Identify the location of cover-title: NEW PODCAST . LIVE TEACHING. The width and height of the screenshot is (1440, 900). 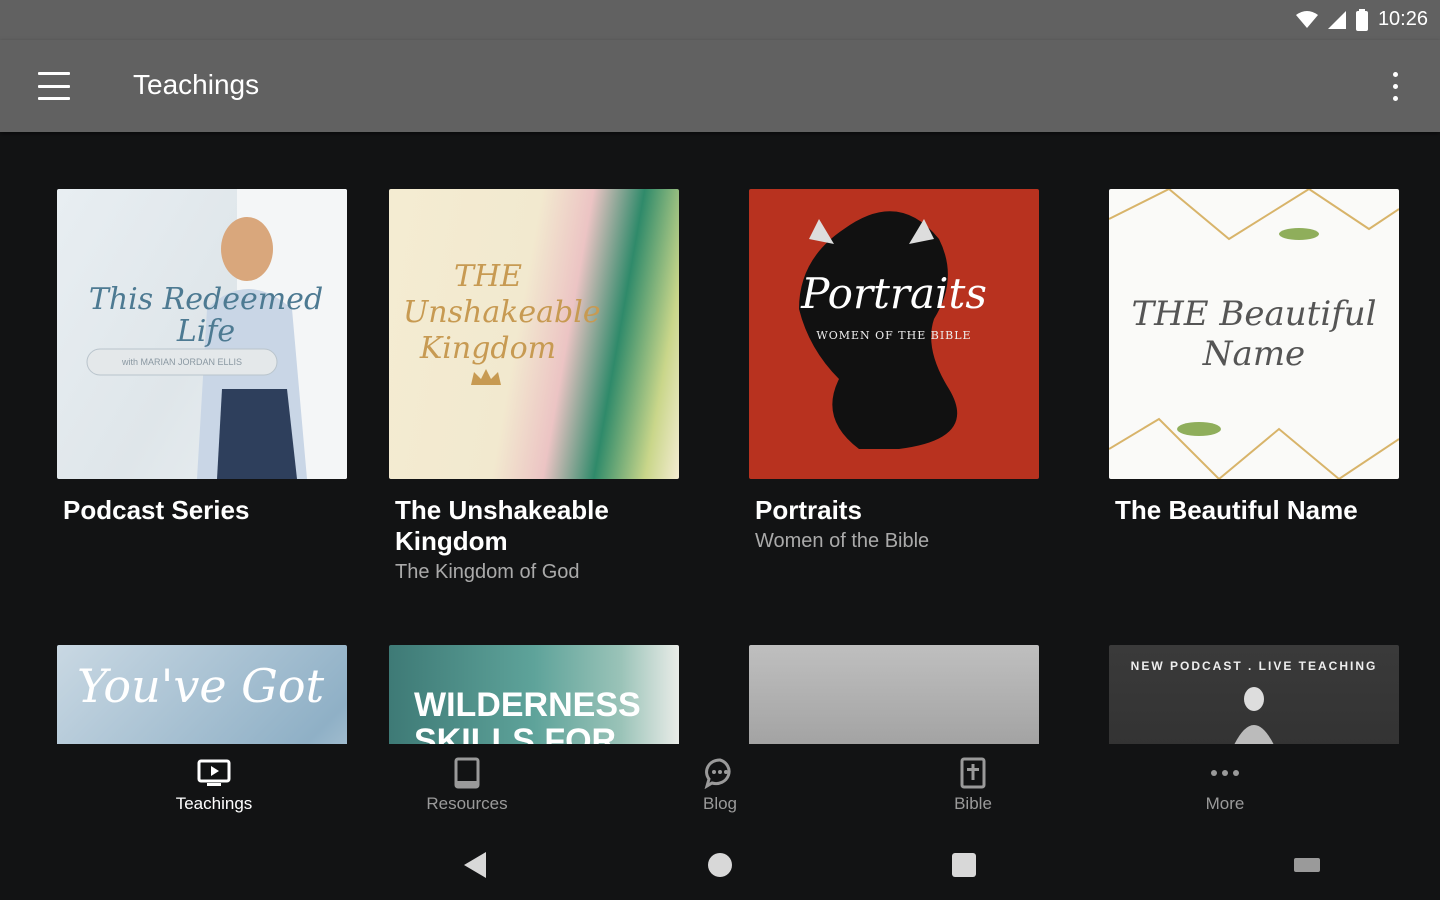
(1254, 666).